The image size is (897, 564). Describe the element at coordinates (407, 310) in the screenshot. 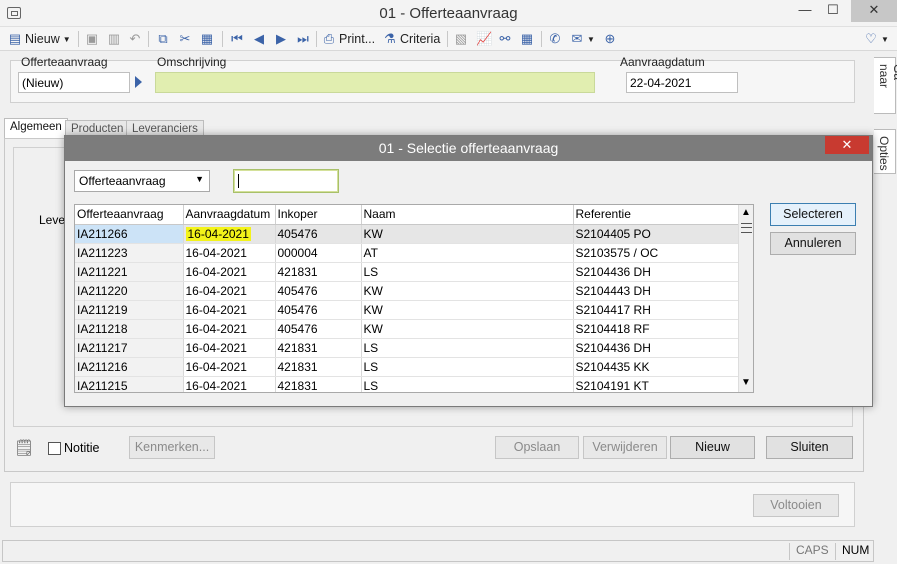

I see `table-row: IA211219 16-04-2021 405476 KW S2104417 RH` at that location.